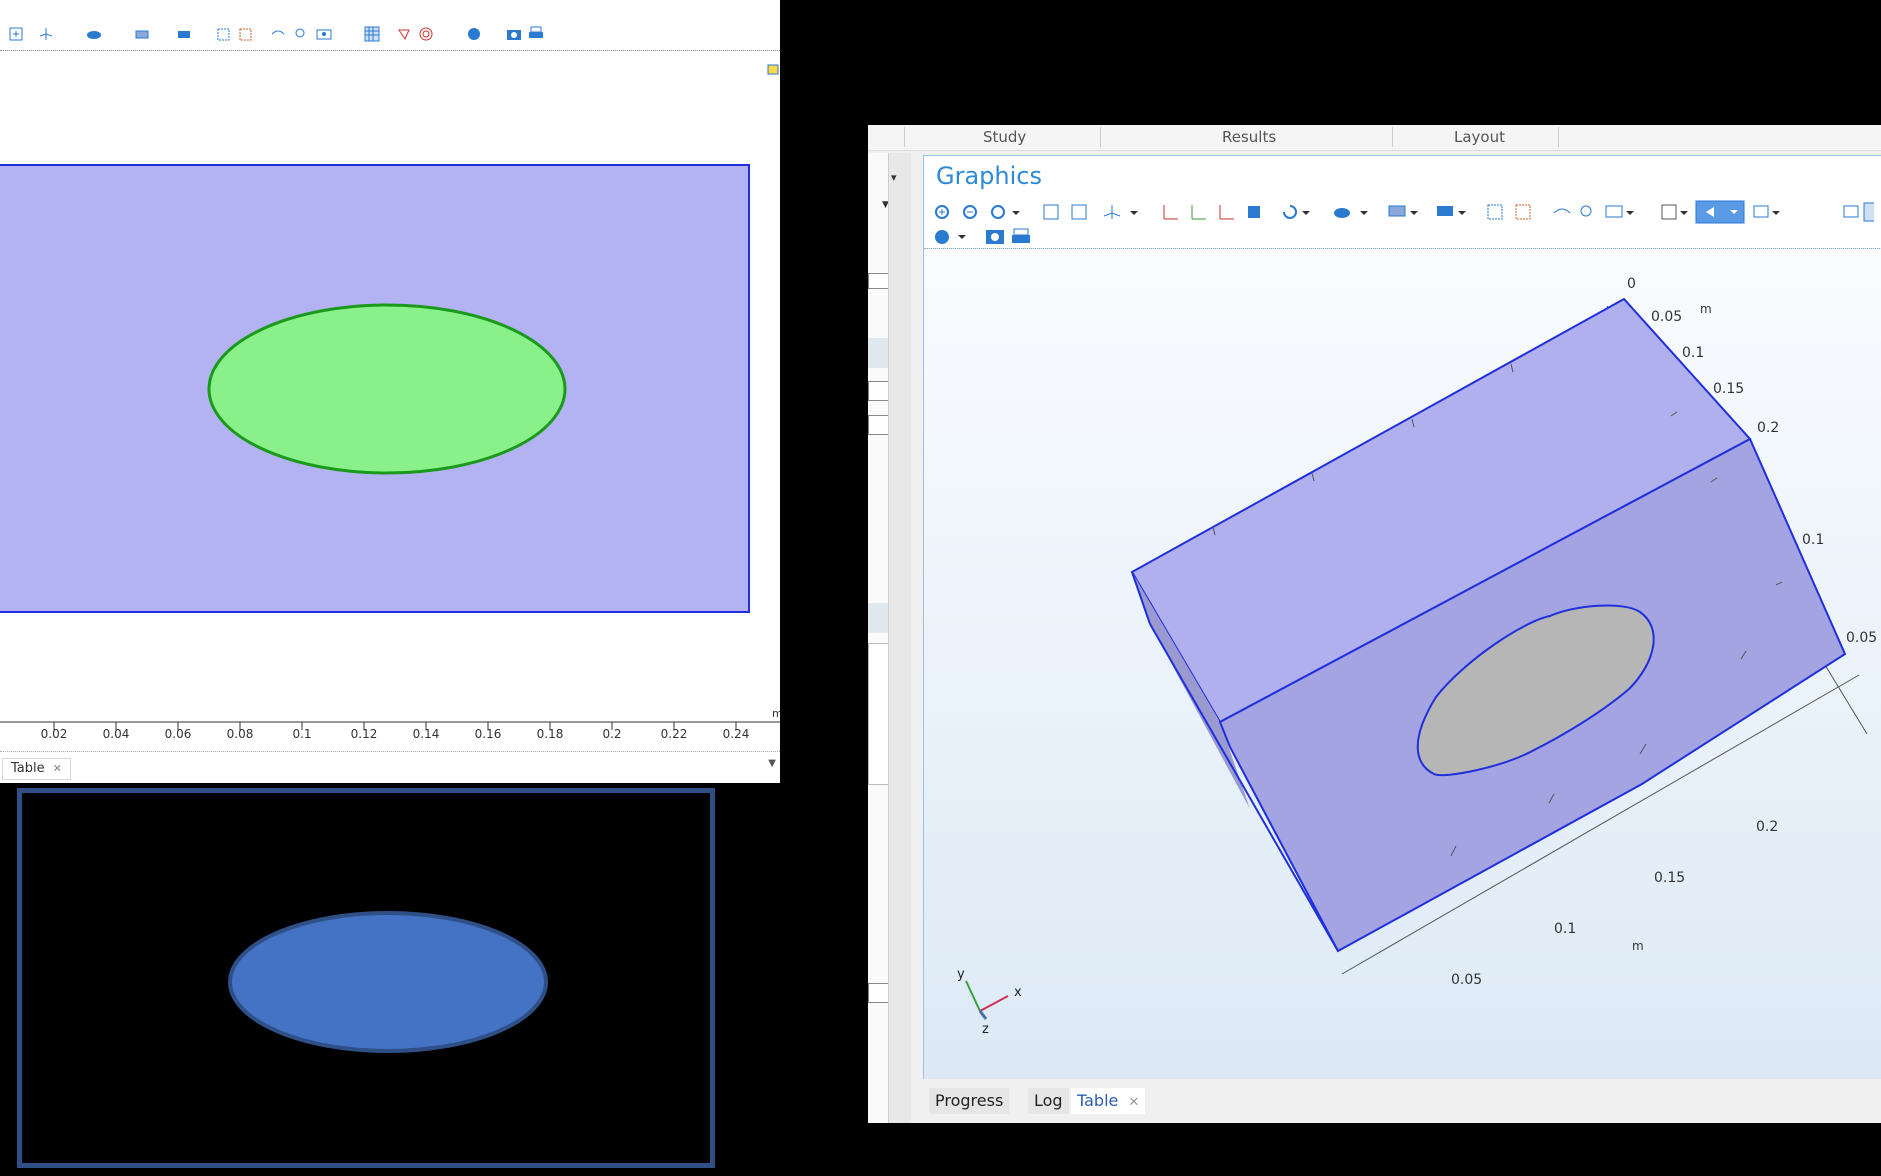 The image size is (1881, 1176). Describe the element at coordinates (942, 212) in the screenshot. I see `zoom-in-icon` at that location.